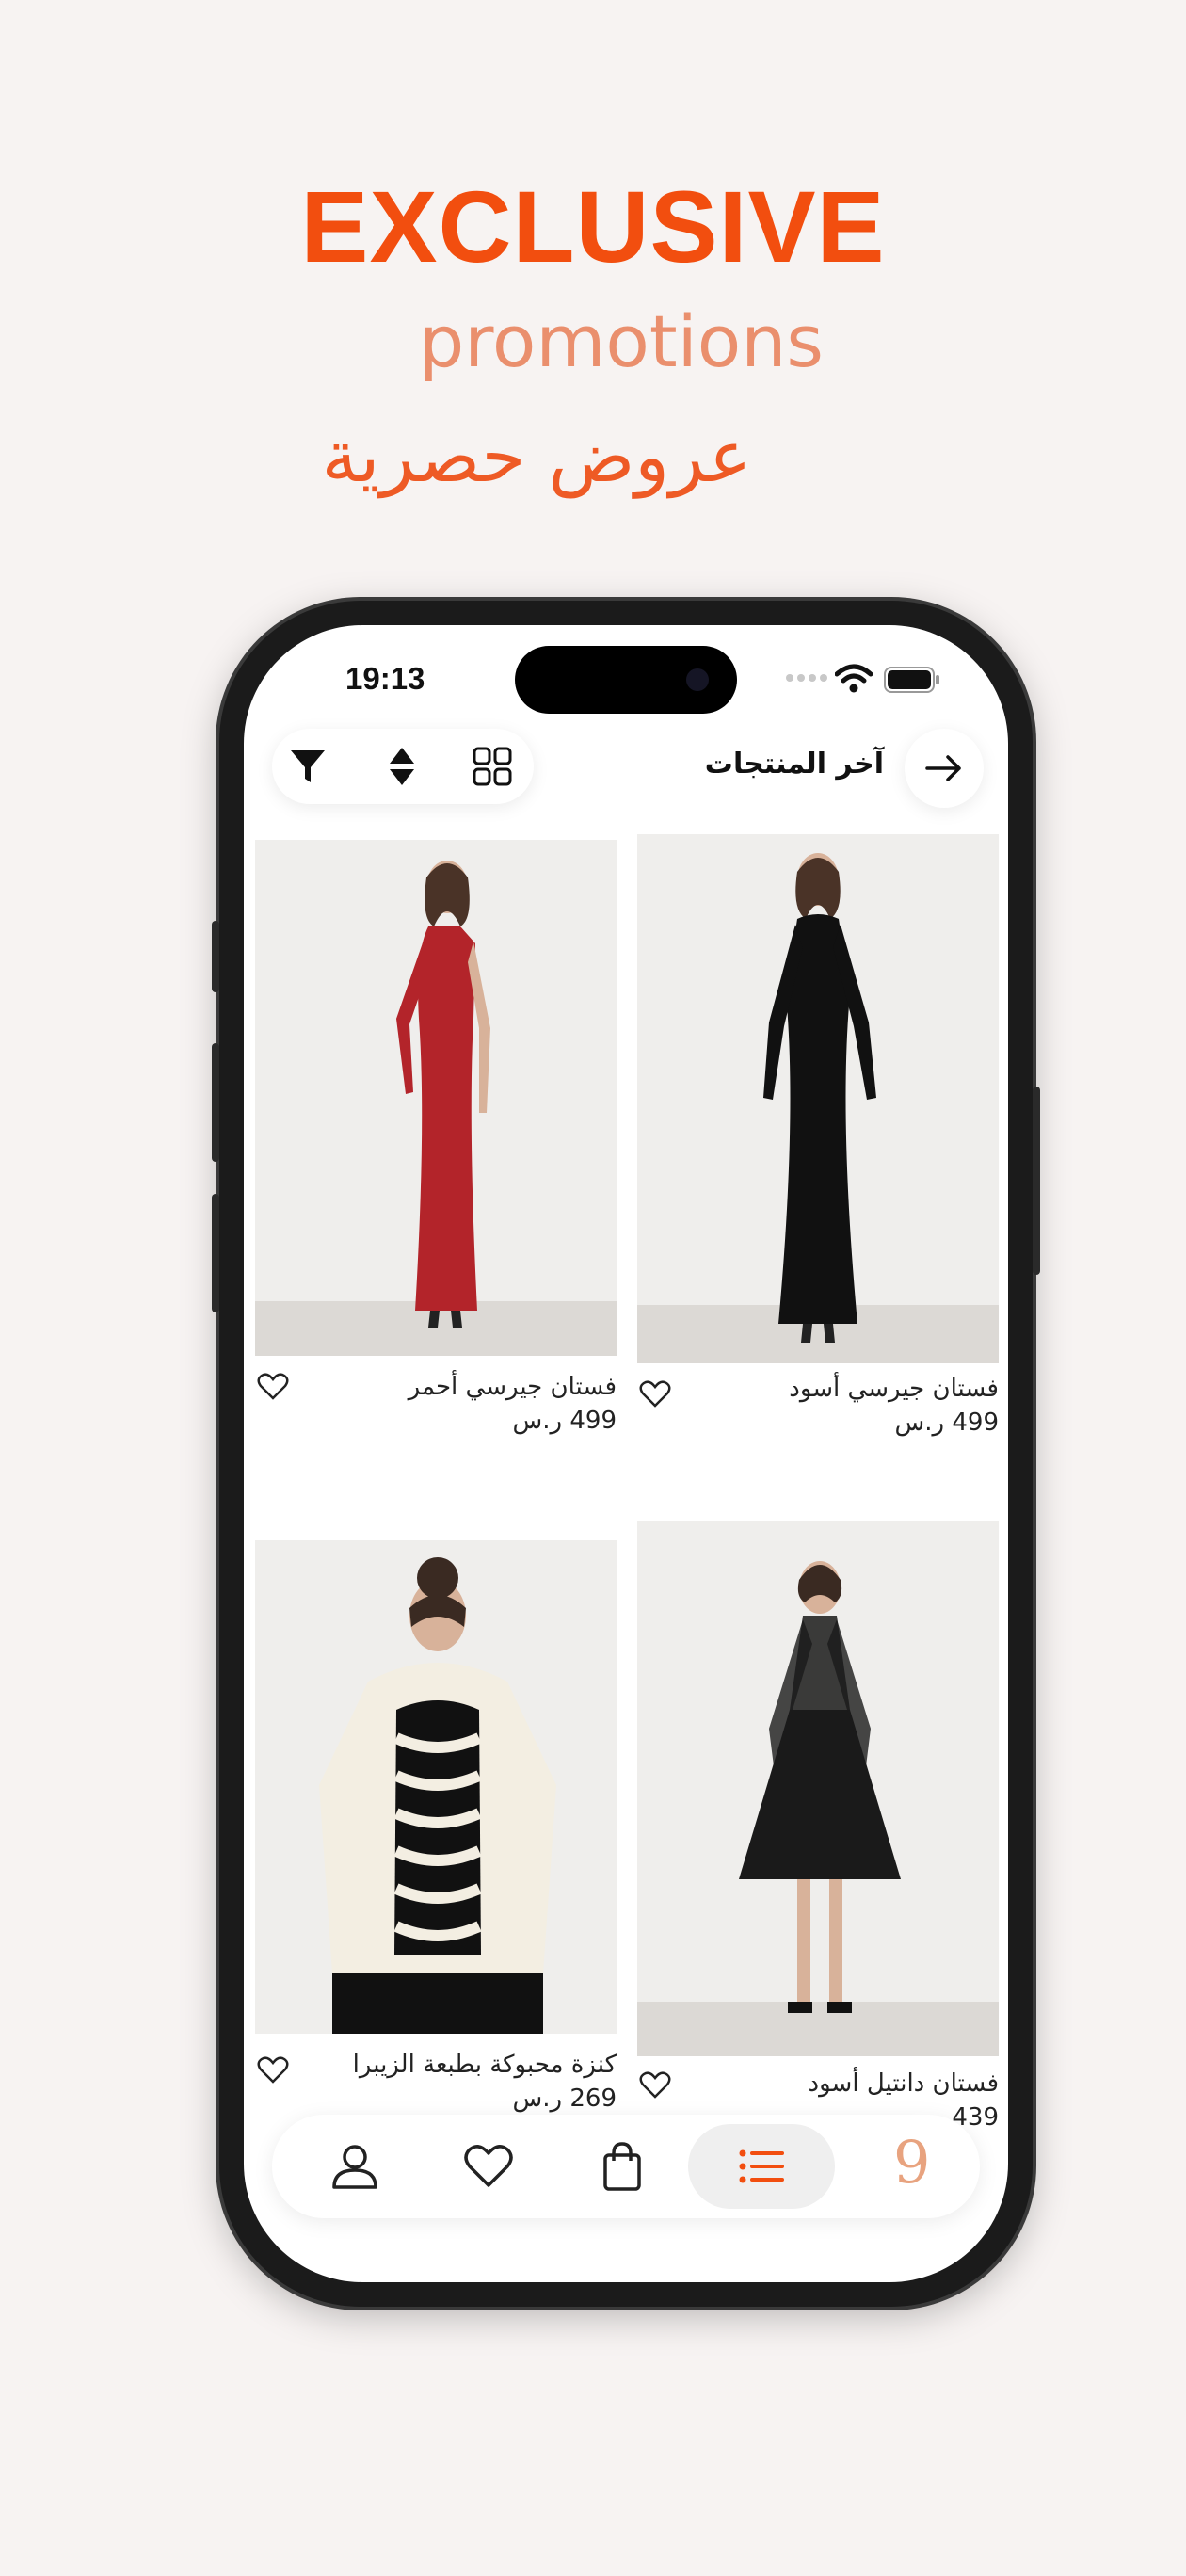 This screenshot has width=1186, height=2576. Describe the element at coordinates (911, 2162) in the screenshot. I see `brand-logo: 9` at that location.